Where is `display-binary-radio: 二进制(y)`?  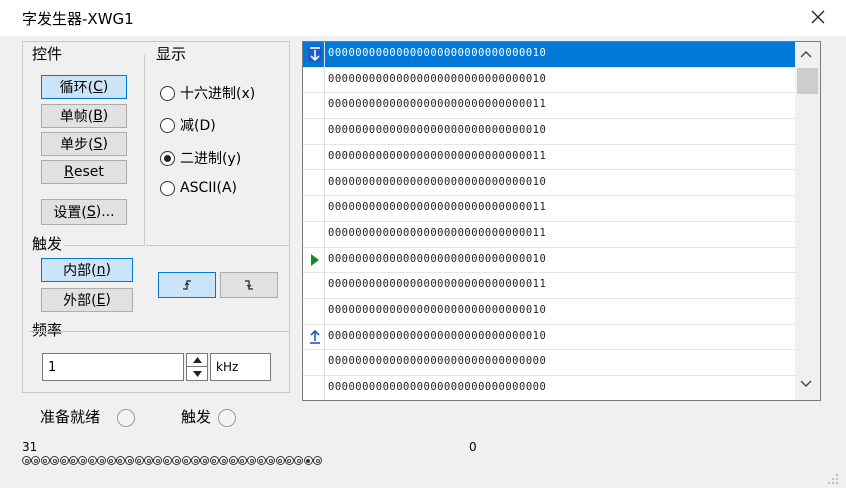
display-binary-radio: 二进制(y) is located at coordinates (200, 158).